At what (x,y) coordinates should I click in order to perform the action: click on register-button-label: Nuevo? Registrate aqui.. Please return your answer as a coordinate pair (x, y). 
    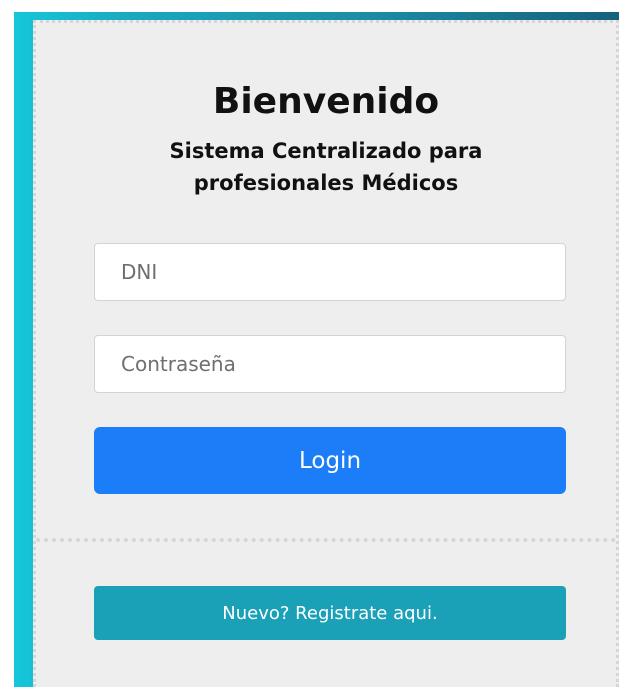
    Looking at the image, I should click on (330, 613).